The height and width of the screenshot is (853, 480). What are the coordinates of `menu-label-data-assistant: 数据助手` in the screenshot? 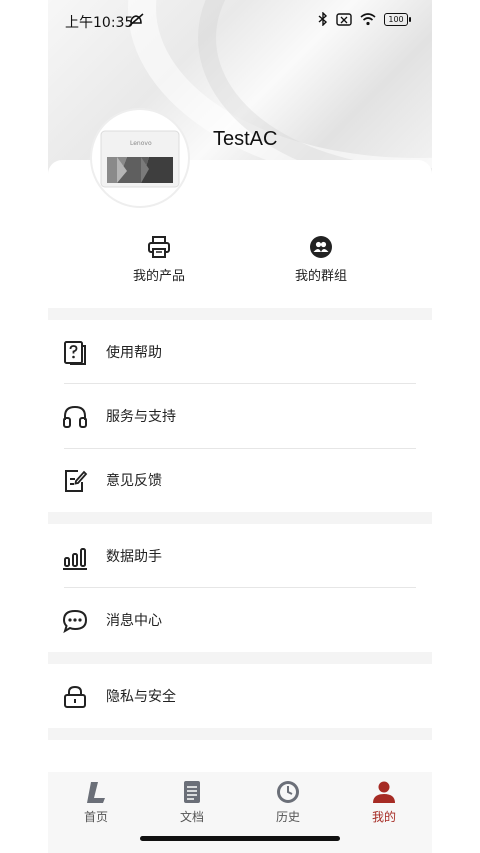 It's located at (134, 557).